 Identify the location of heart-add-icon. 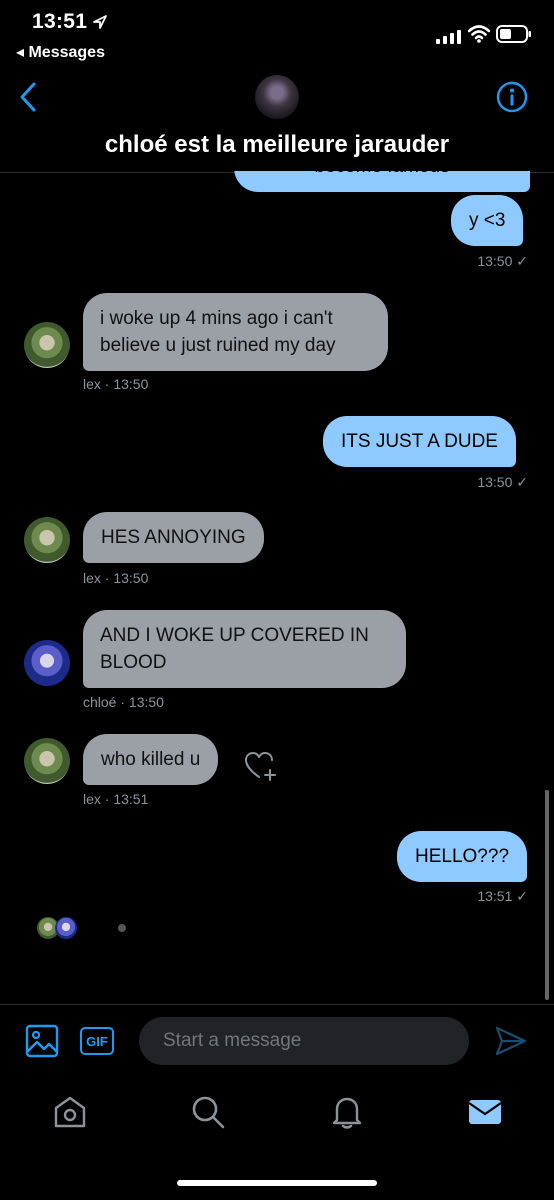
(261, 766).